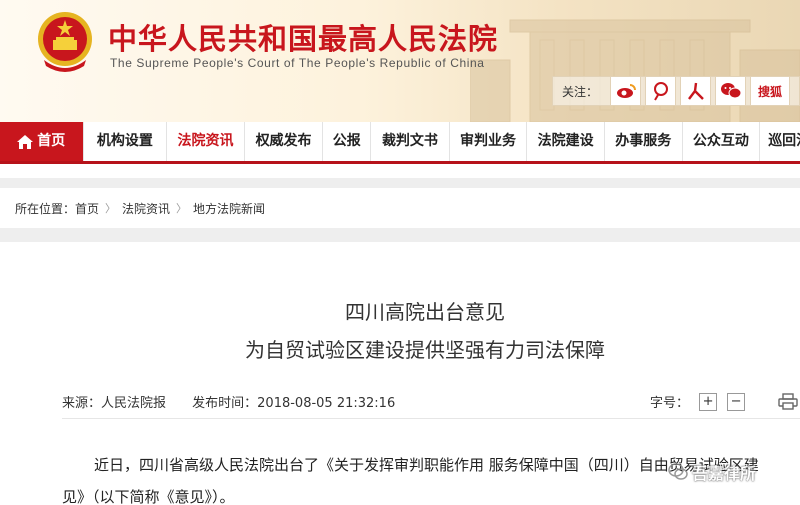 The width and height of the screenshot is (800, 505). What do you see at coordinates (126, 141) in the screenshot?
I see `nav-item-org: 机构设置` at bounding box center [126, 141].